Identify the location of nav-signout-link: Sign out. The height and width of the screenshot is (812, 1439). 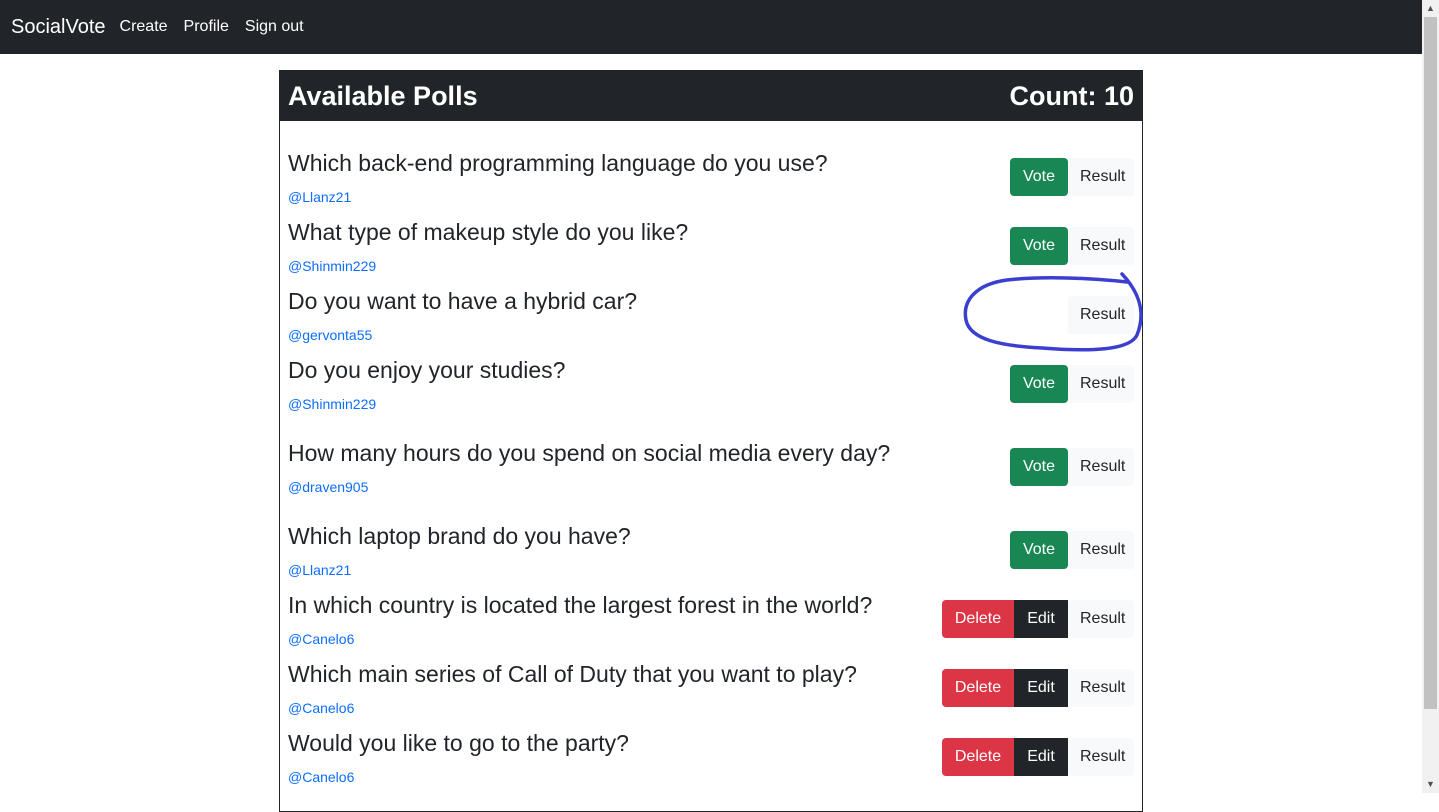
(274, 27).